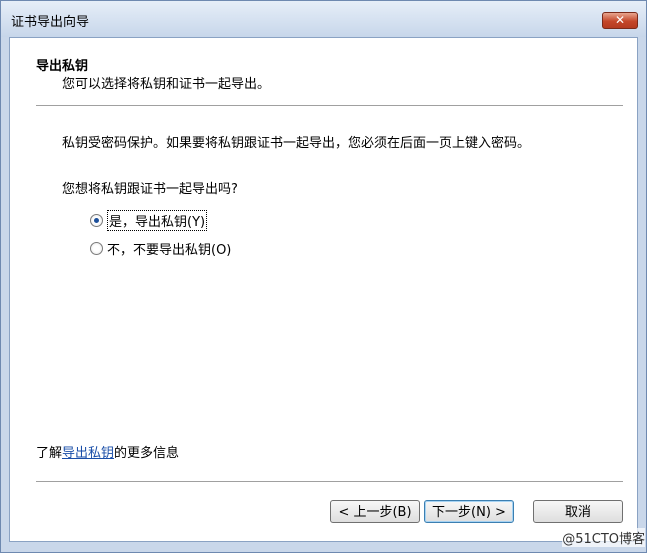 The image size is (653, 553). Describe the element at coordinates (375, 511) in the screenshot. I see `back-button: < 上一步(B)` at that location.